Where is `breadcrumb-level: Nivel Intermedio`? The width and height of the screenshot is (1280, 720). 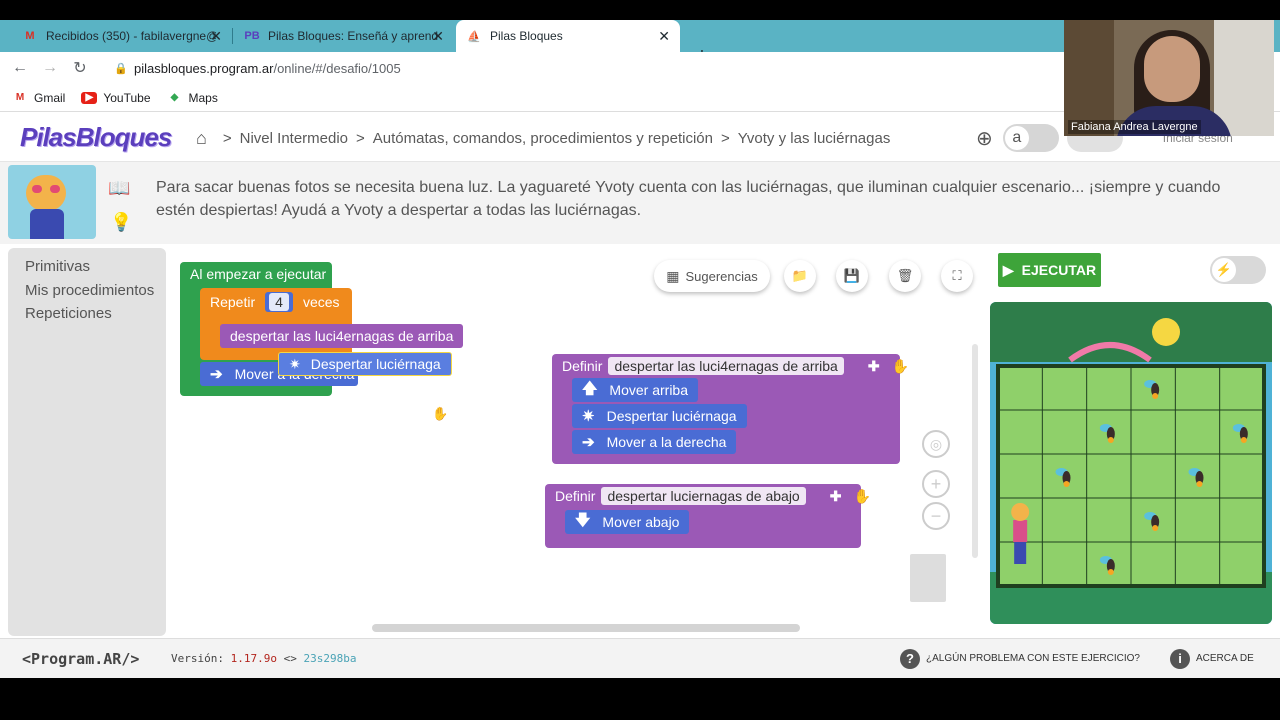 breadcrumb-level: Nivel Intermedio is located at coordinates (294, 138).